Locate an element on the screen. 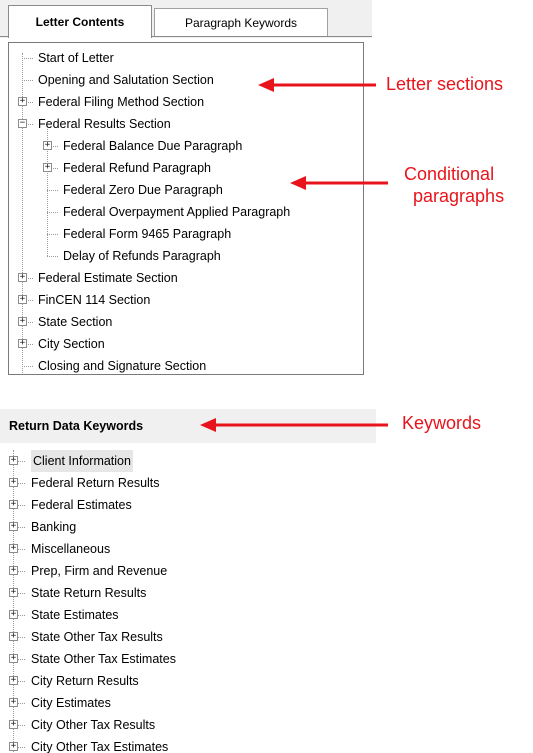  keyword-item-label: State Estimates is located at coordinates (75, 615).